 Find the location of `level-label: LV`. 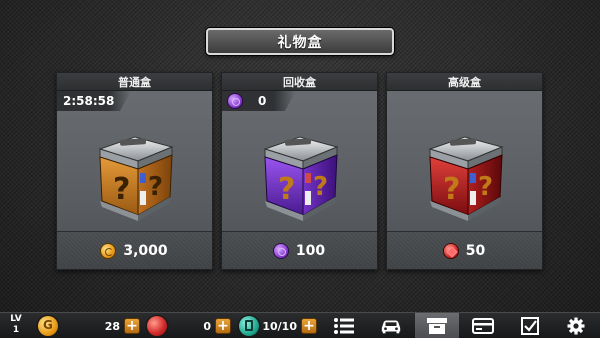

level-label: LV is located at coordinates (16, 319).